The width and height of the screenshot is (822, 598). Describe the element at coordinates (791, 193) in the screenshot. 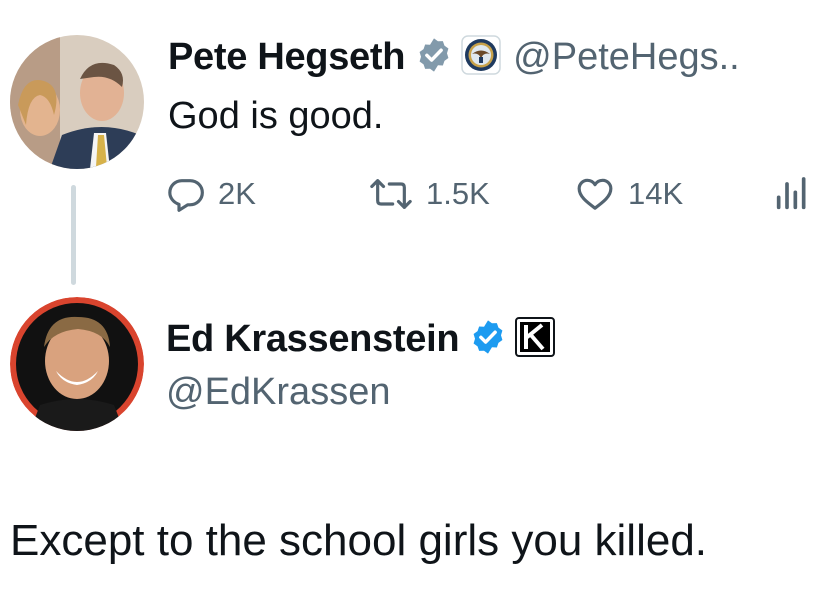

I see `views-icon` at that location.